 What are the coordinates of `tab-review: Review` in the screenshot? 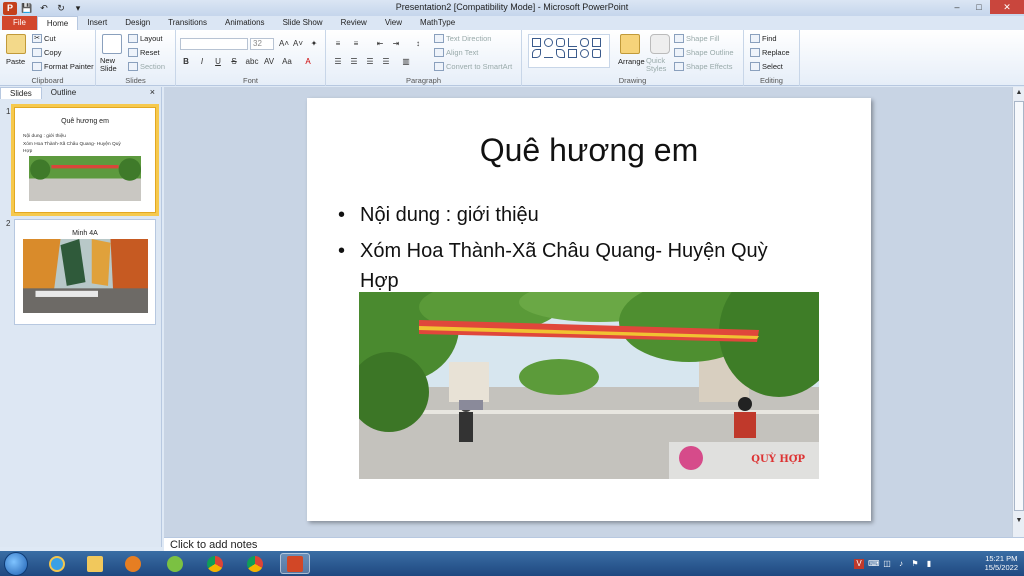 It's located at (354, 23).